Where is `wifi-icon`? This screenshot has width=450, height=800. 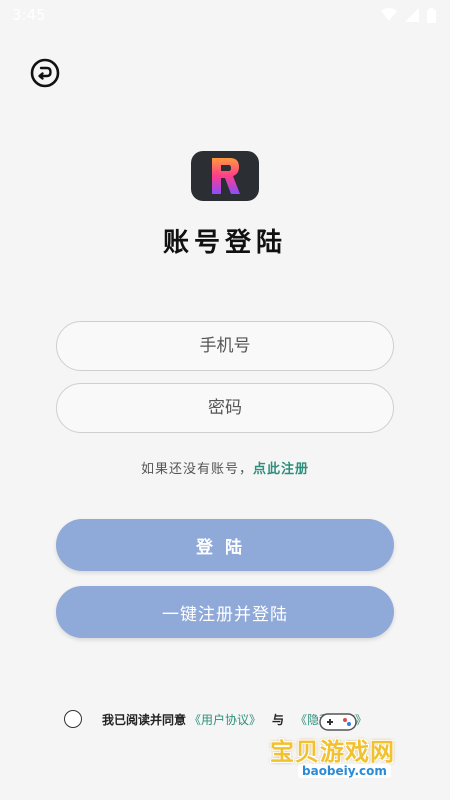 wifi-icon is located at coordinates (389, 15).